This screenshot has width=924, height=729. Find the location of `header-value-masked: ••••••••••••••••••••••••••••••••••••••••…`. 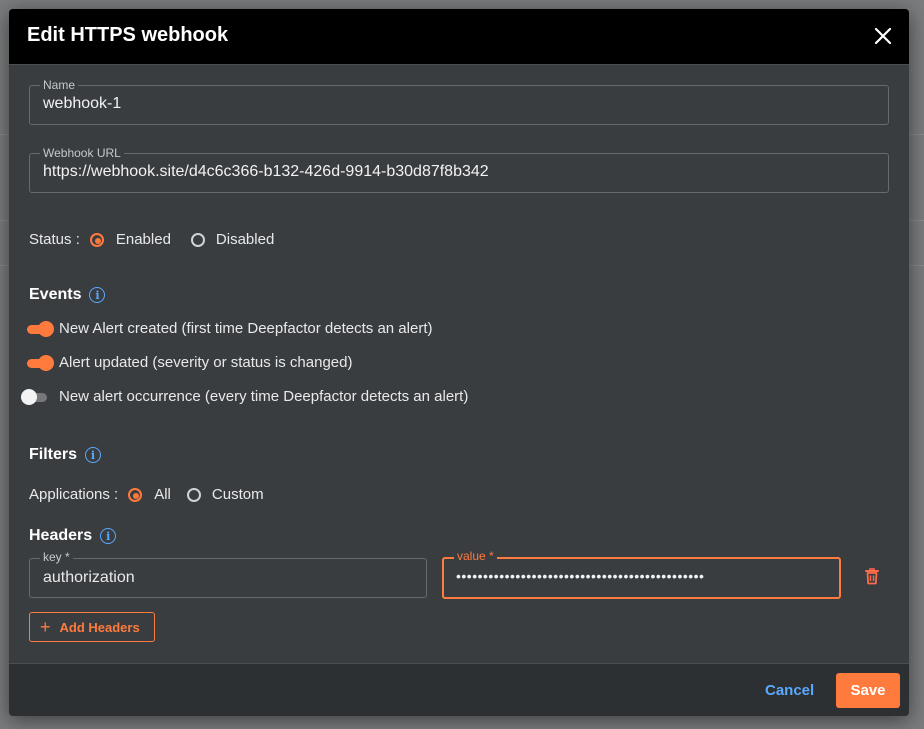

header-value-masked: ••••••••••••••••••••••••••••••••••••••••… is located at coordinates (580, 576).